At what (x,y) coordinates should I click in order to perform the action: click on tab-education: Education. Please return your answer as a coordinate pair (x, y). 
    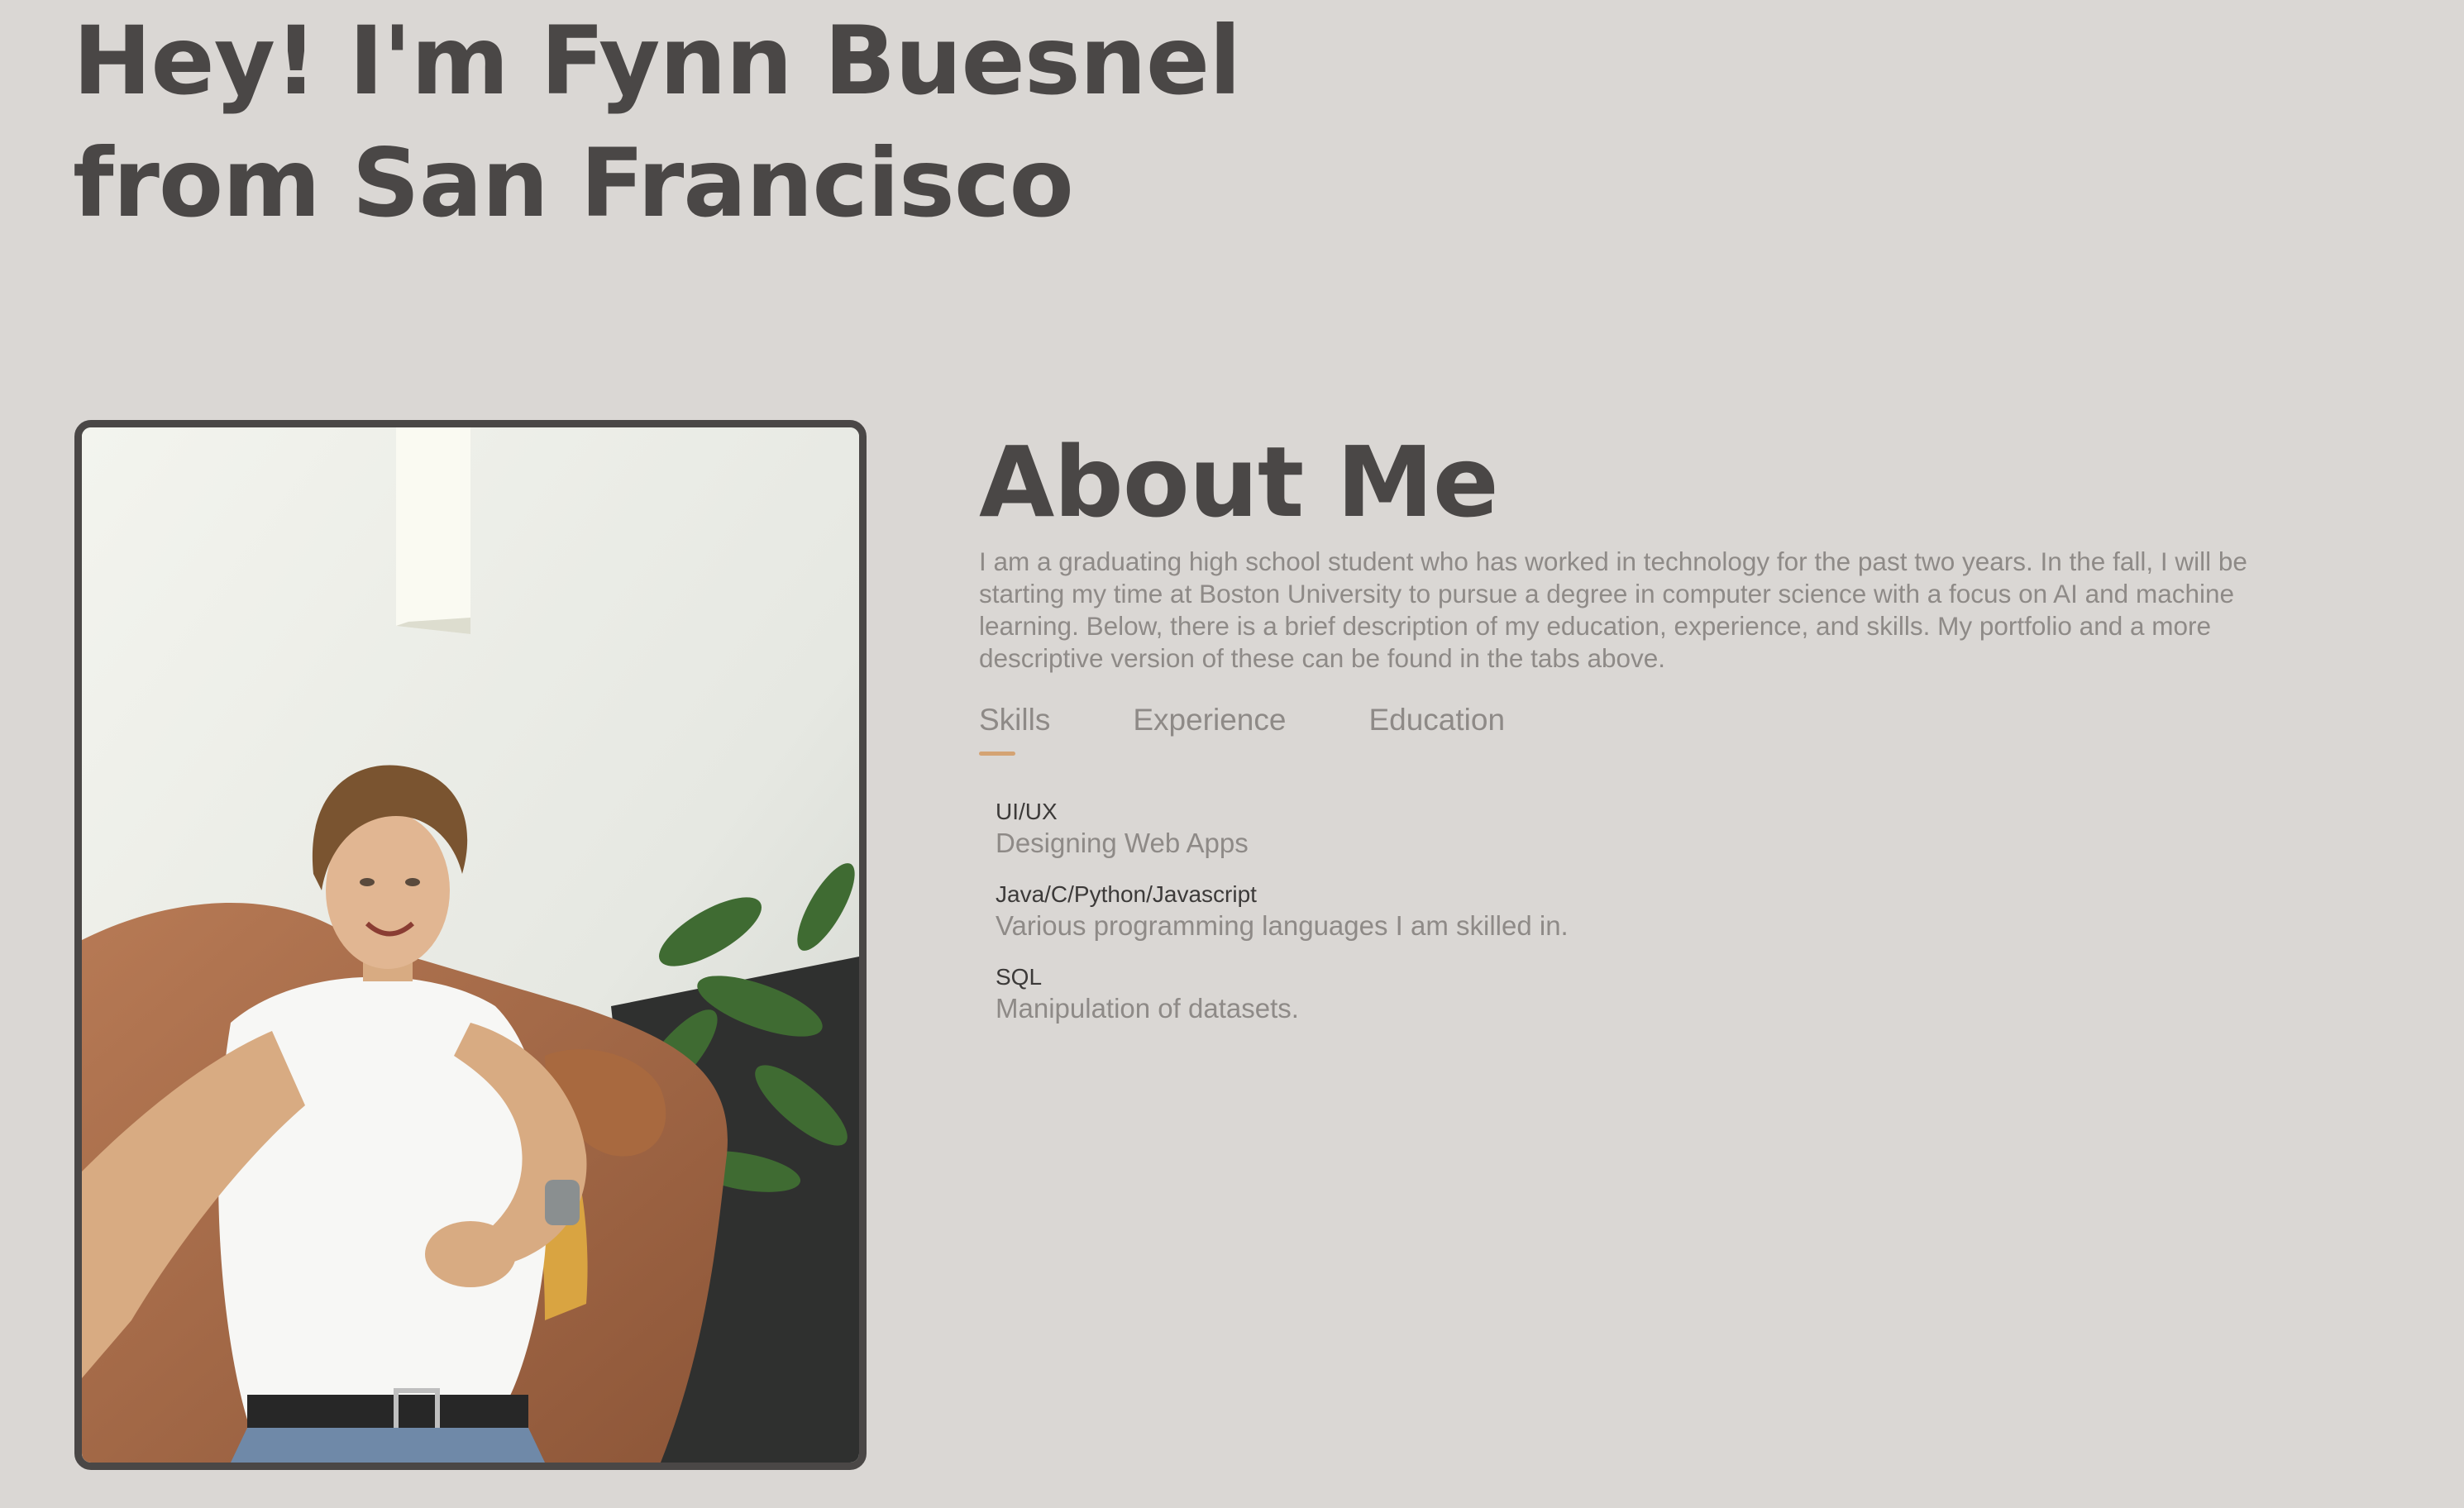
    Looking at the image, I should click on (1437, 727).